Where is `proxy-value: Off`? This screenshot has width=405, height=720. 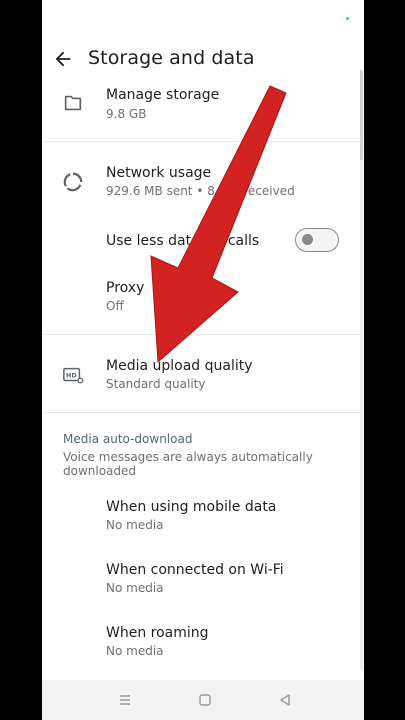
proxy-value: Off is located at coordinates (115, 306).